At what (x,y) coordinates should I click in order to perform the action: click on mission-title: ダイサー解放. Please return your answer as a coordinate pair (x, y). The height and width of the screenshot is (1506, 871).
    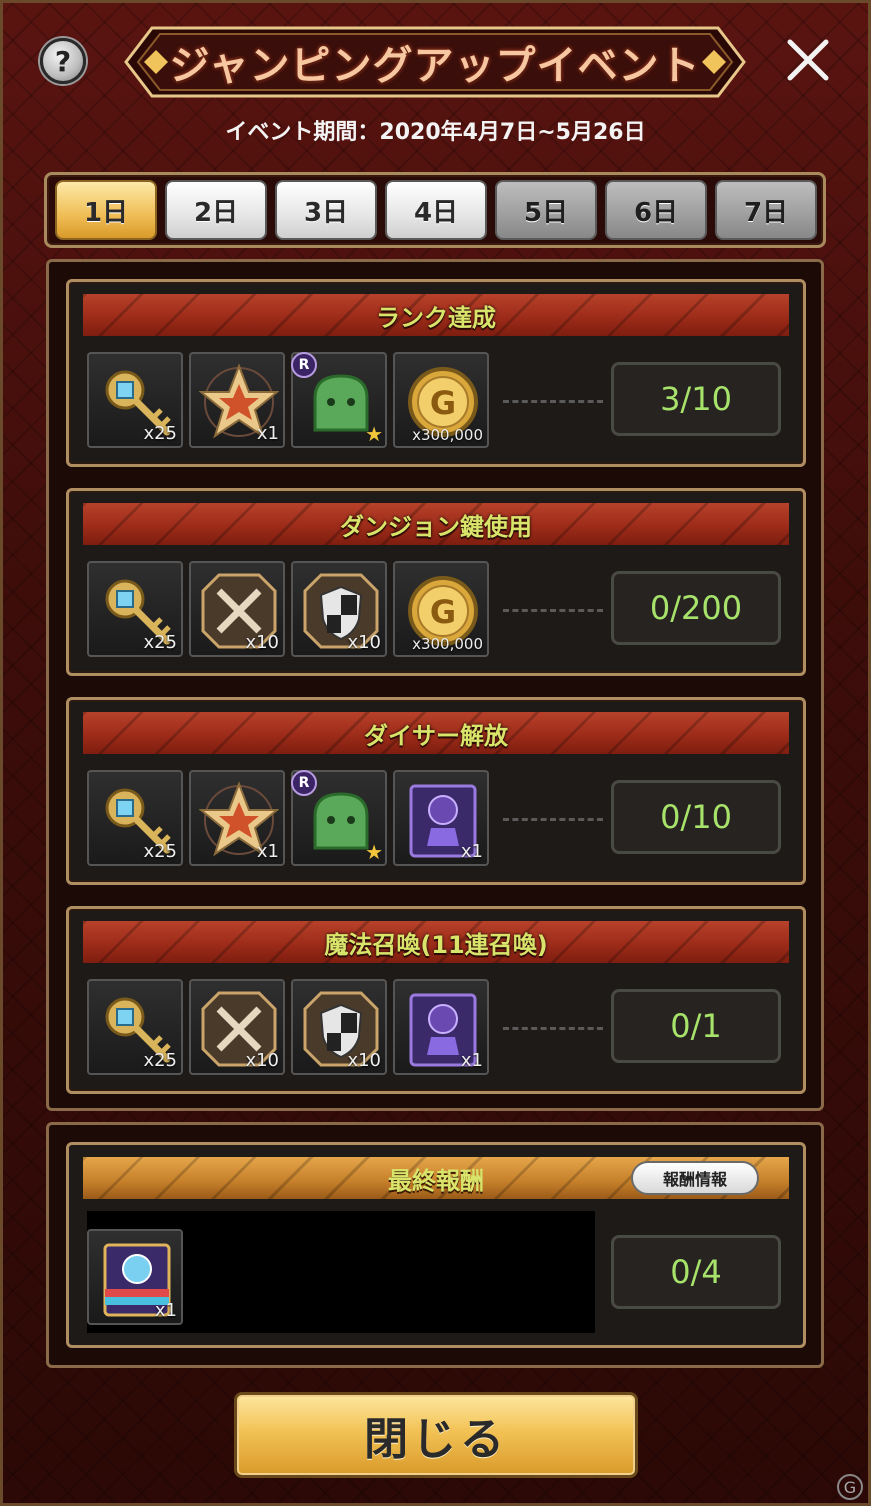
    Looking at the image, I should click on (436, 735).